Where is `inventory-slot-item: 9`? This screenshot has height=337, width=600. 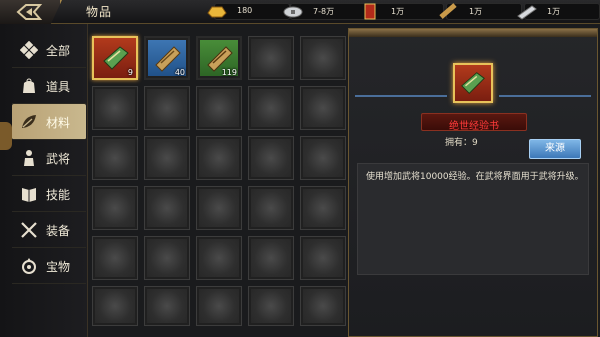
inventory-slot-item: 9 is located at coordinates (115, 58).